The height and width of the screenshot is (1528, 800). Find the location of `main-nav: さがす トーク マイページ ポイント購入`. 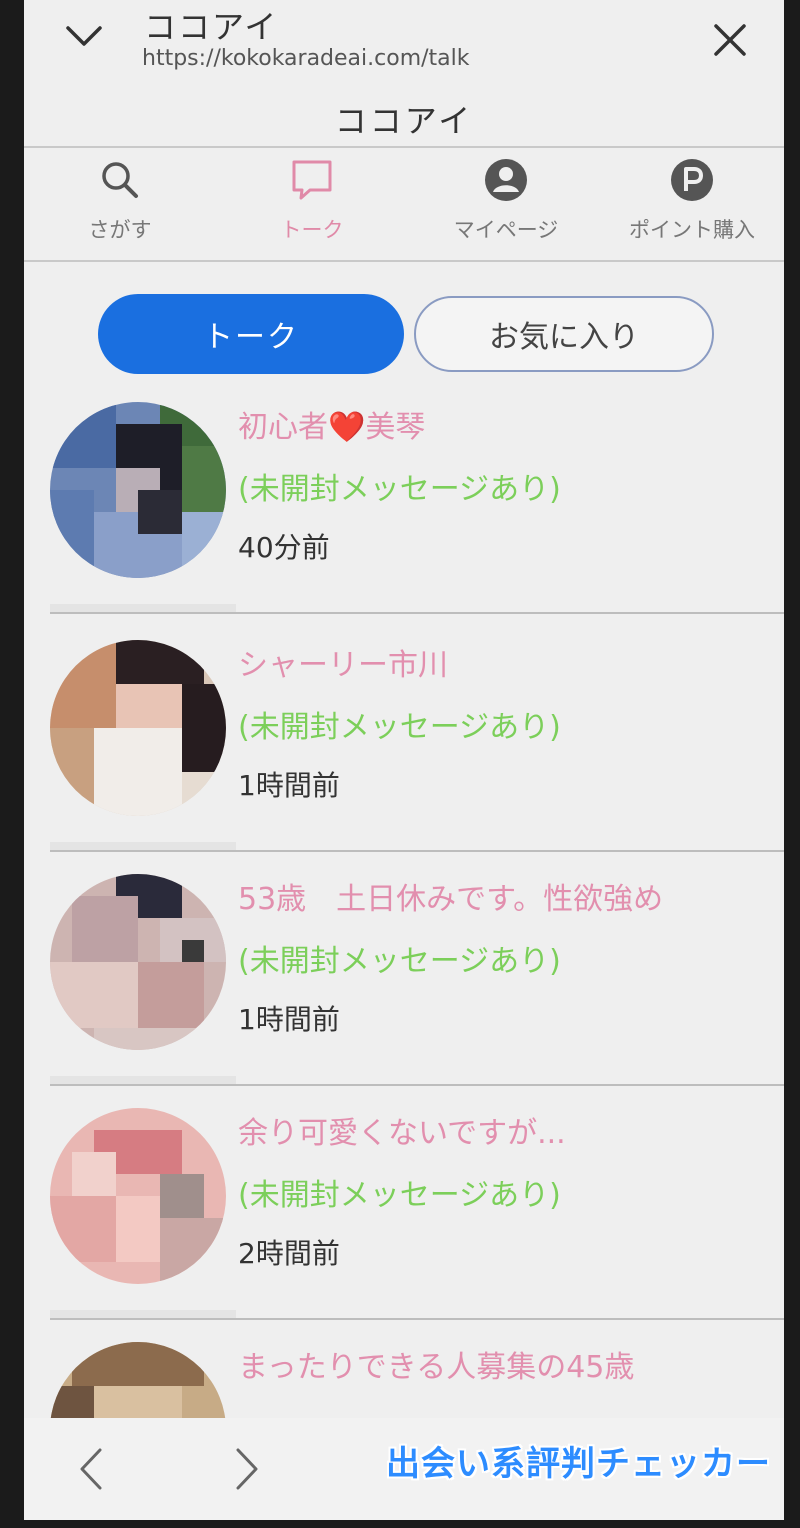

main-nav: さがす トーク マイページ ポイント購入 is located at coordinates (404, 204).